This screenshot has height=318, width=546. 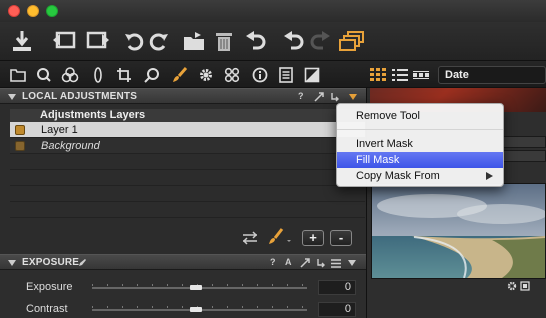 I want to click on search-icon, so click(x=44, y=75).